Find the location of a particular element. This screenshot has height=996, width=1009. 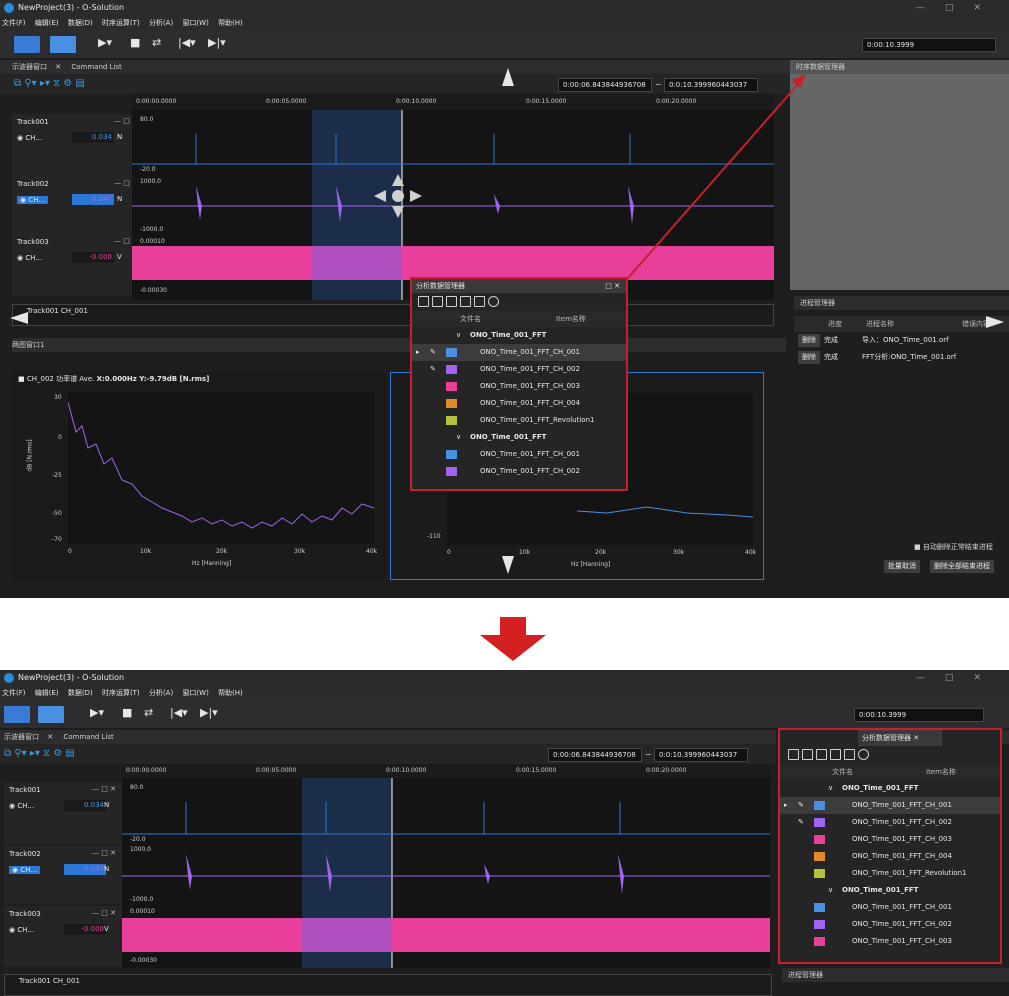

docked-tab-row: 分析数据管理器 ✕ is located at coordinates (890, 738).